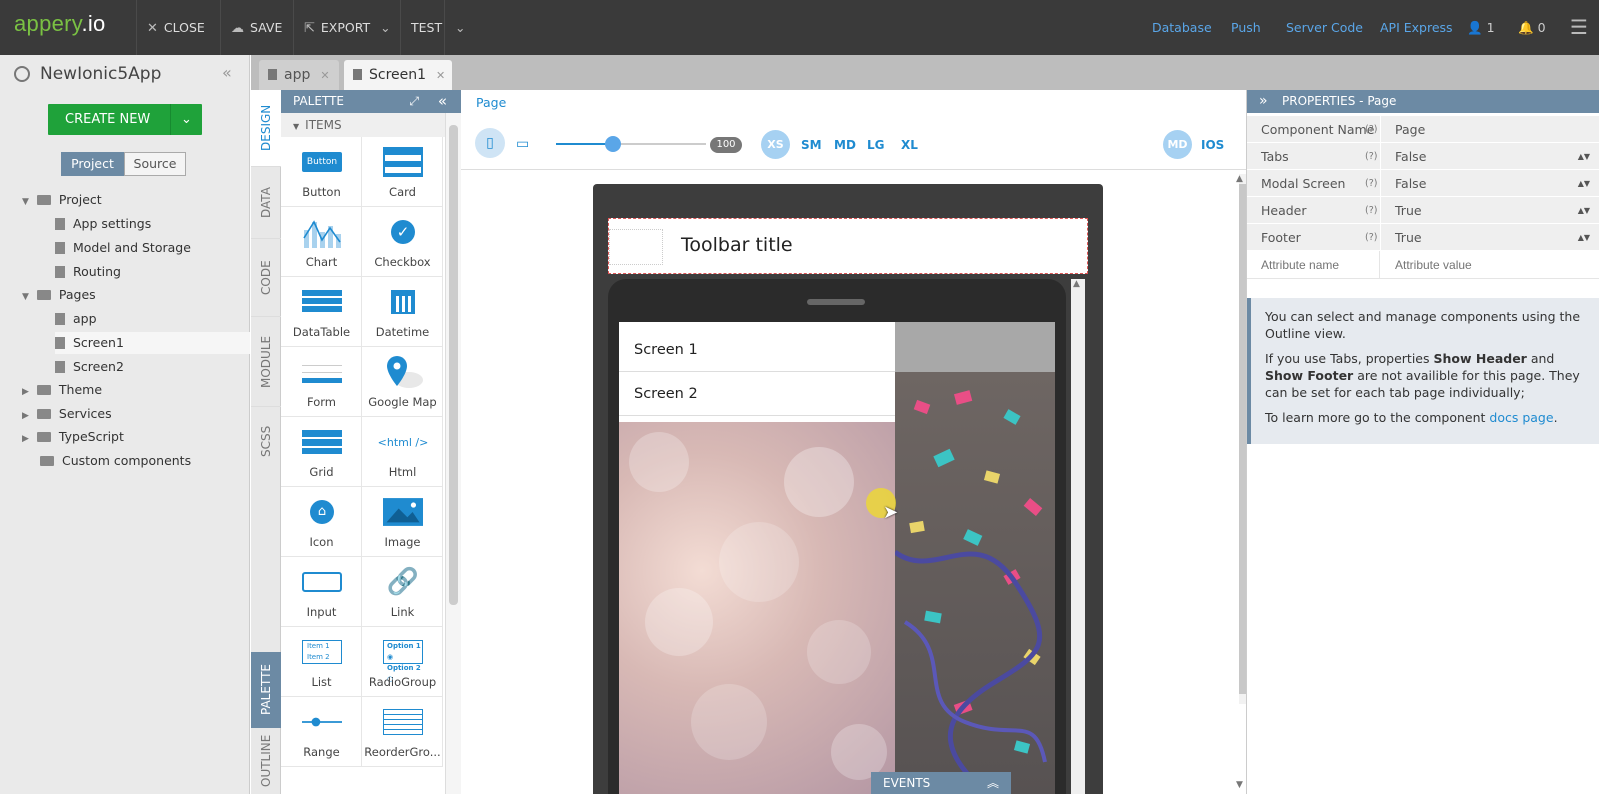 The width and height of the screenshot is (1599, 794). I want to click on collapse-palette-icon: «, so click(442, 101).